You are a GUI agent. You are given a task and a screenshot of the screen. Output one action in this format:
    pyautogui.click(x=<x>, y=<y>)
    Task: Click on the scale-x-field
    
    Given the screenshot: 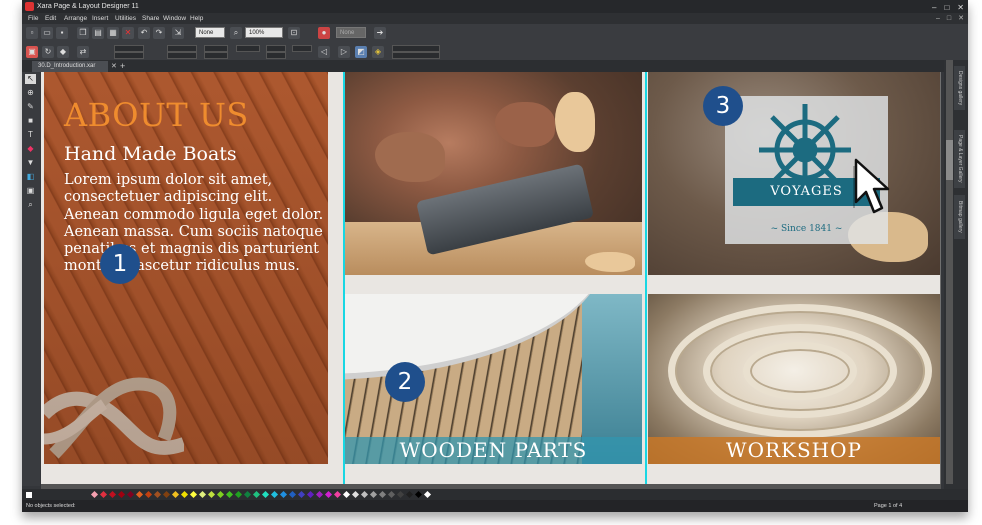 What is the action you would take?
    pyautogui.click(x=216, y=48)
    